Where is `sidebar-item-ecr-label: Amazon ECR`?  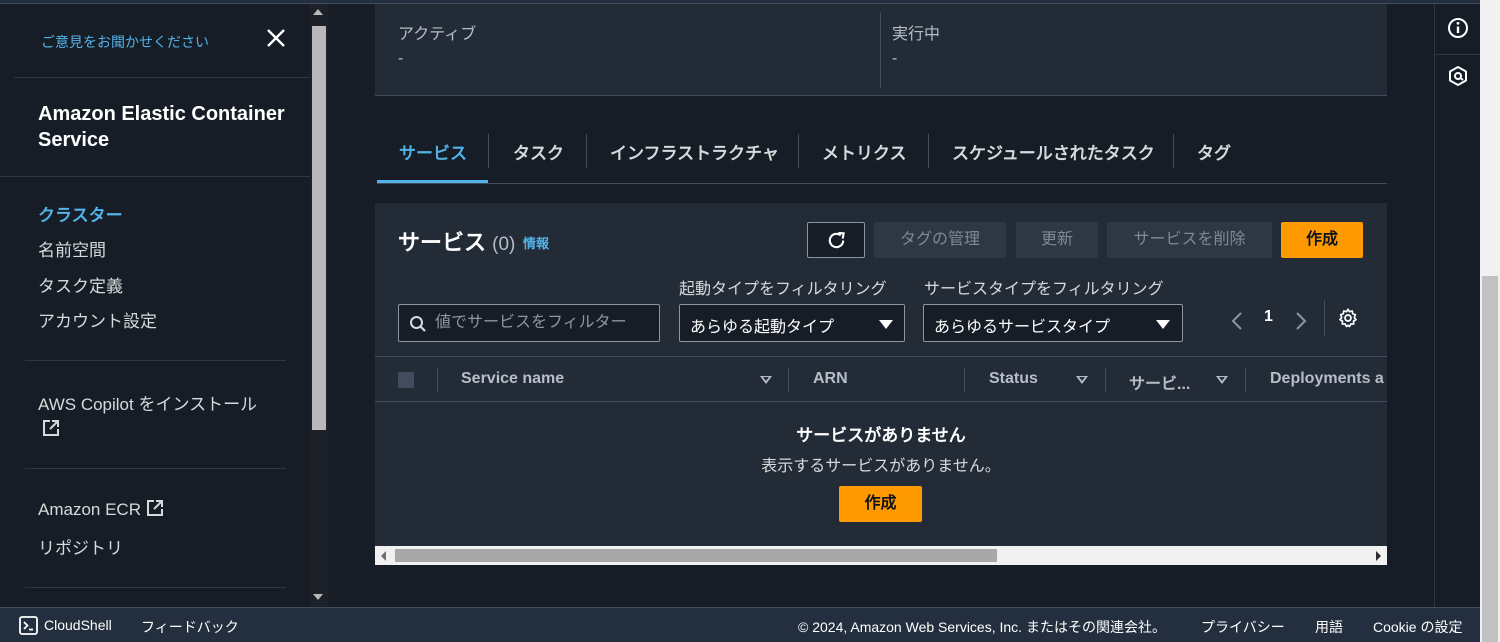 sidebar-item-ecr-label: Amazon ECR is located at coordinates (89, 509).